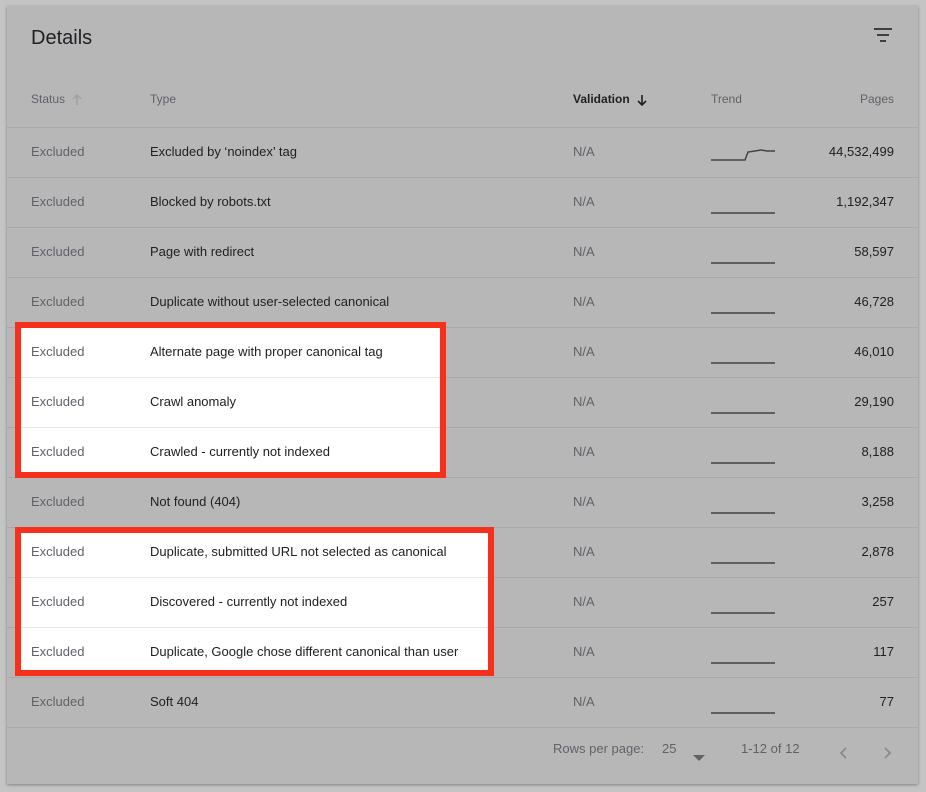 The width and height of the screenshot is (926, 792). I want to click on table-row: Excluded Soft 404 N/A 77, so click(462, 702).